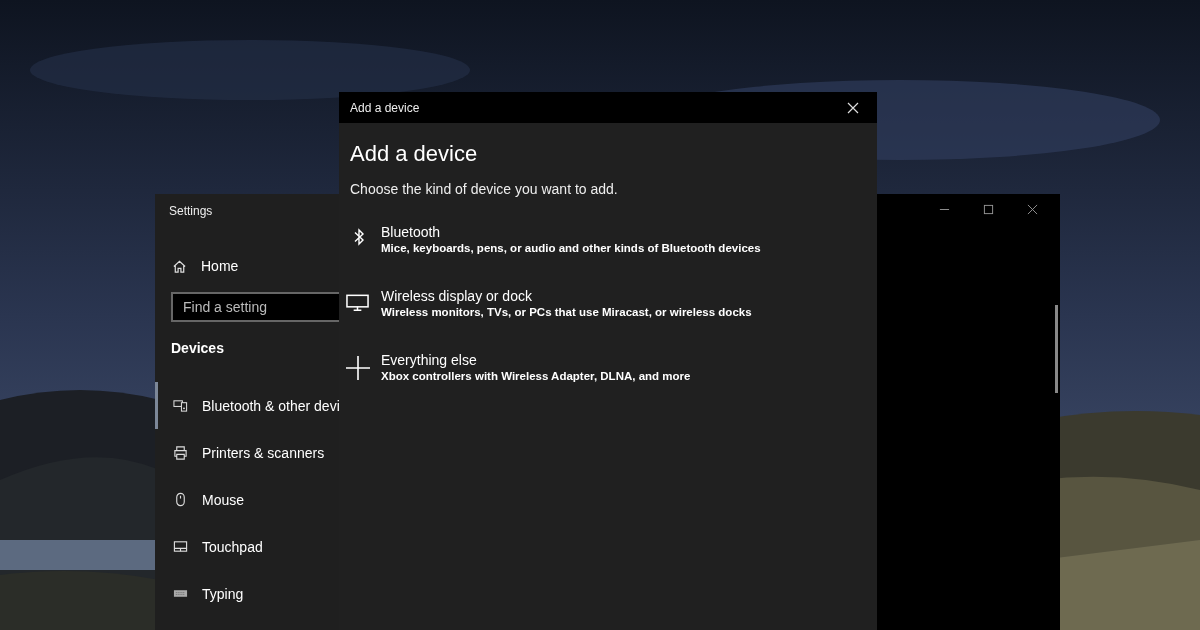 The width and height of the screenshot is (1200, 630). I want to click on window-title: Settings, so click(191, 211).